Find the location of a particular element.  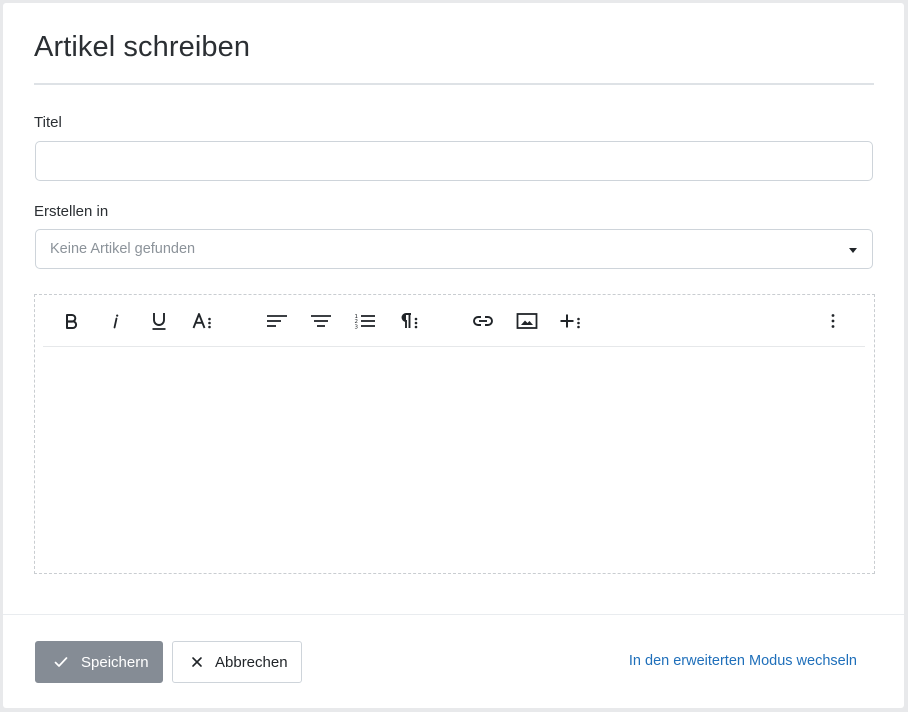

advanced-mode-link: In den erweiterten Modus wechseln is located at coordinates (743, 661).